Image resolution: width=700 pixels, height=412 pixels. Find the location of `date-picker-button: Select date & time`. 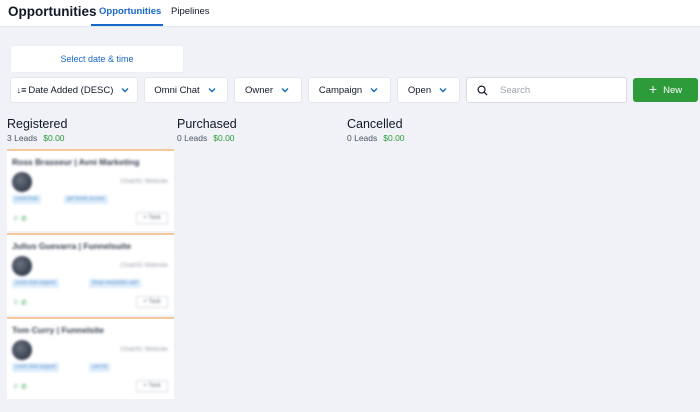

date-picker-button: Select date & time is located at coordinates (97, 59).